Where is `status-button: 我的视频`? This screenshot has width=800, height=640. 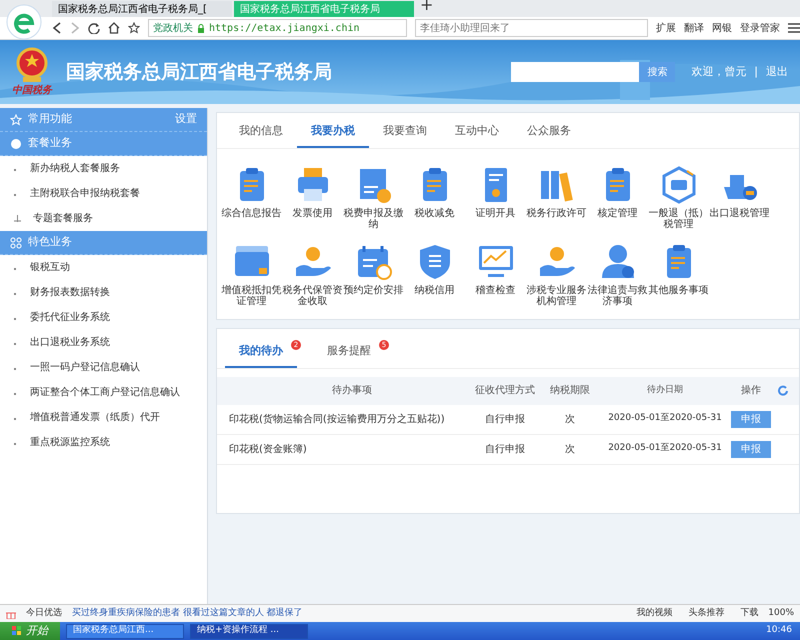 status-button: 我的视频 is located at coordinates (654, 613).